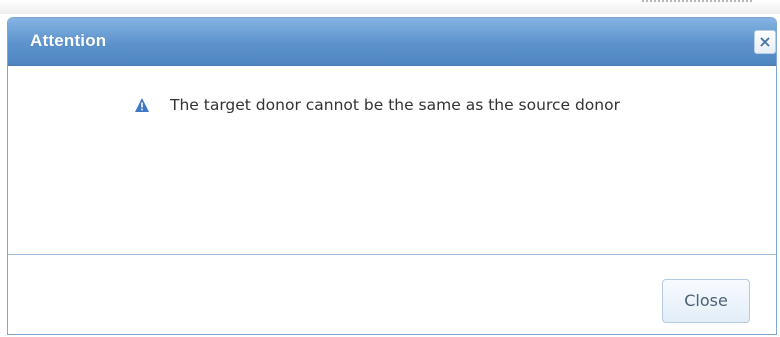 Image resolution: width=780 pixels, height=337 pixels. What do you see at coordinates (697, 4) in the screenshot?
I see `background-partial-text` at bounding box center [697, 4].